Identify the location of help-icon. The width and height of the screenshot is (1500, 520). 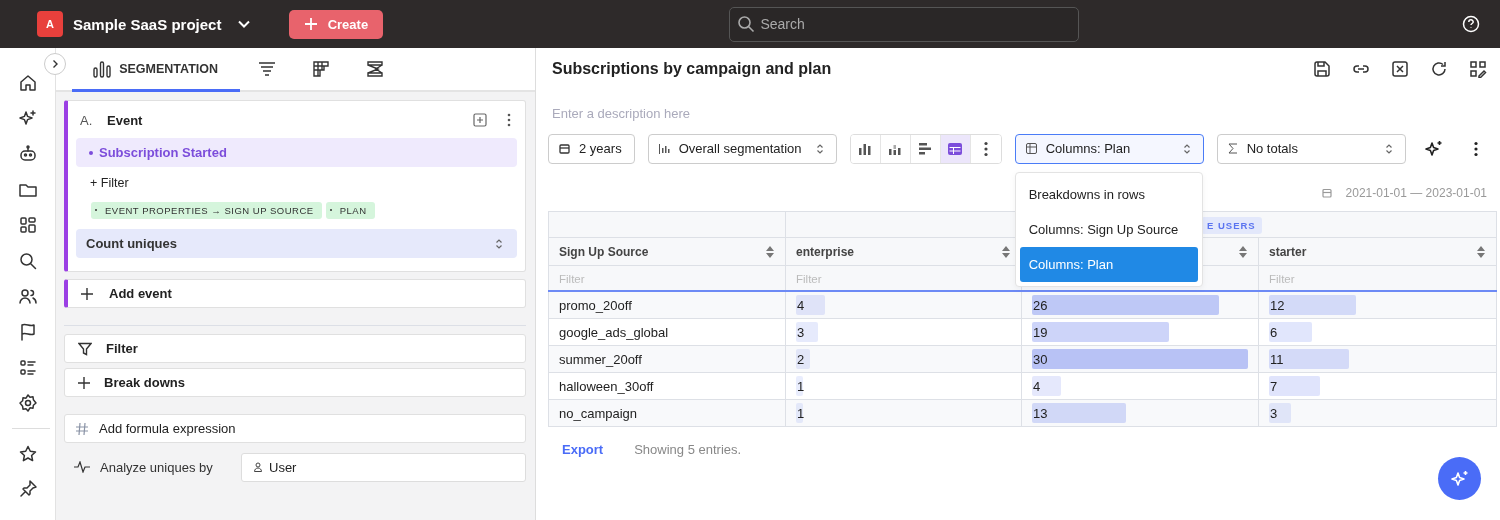
(1471, 24).